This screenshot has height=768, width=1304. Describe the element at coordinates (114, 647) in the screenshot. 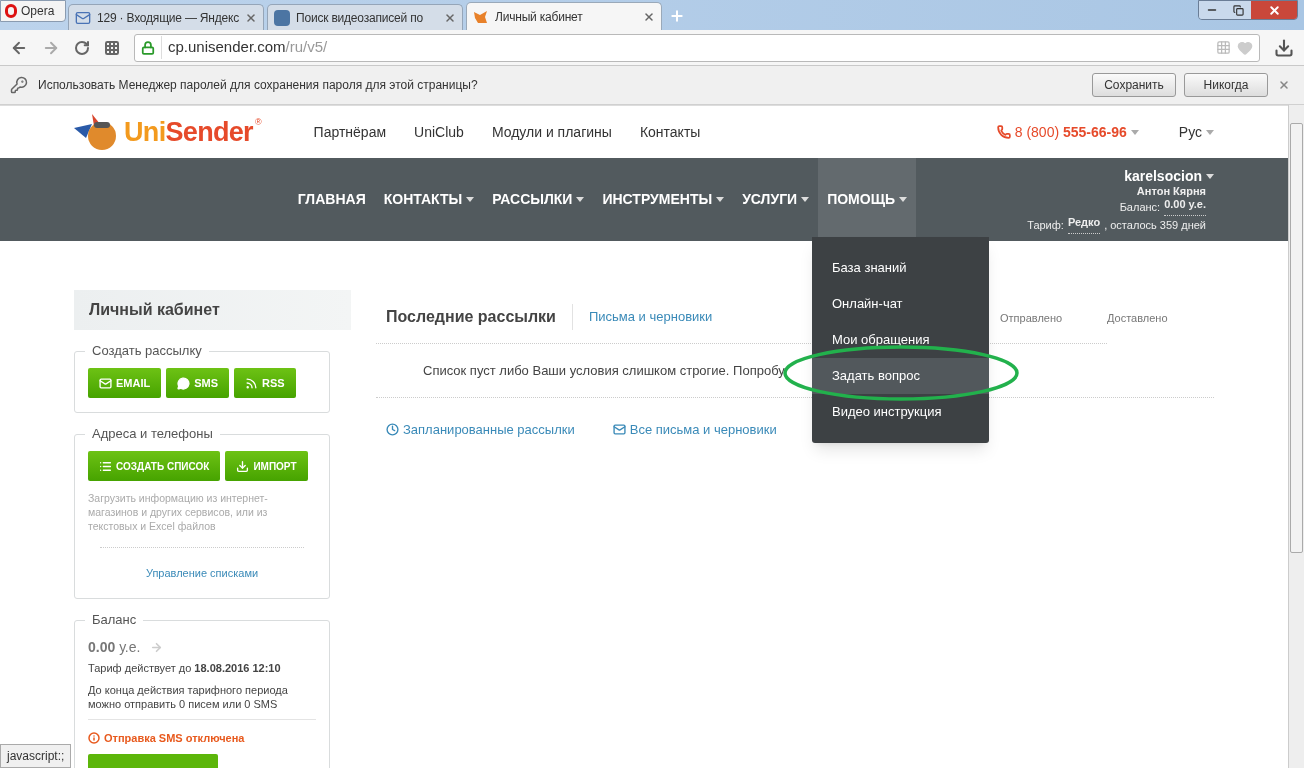

I see `balance-amount: 0.00 у.е.` at that location.